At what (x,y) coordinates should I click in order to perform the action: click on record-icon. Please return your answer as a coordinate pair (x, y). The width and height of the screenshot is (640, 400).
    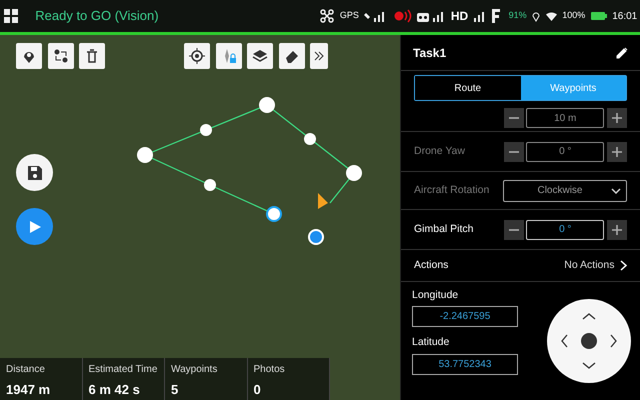
    Looking at the image, I should click on (403, 16).